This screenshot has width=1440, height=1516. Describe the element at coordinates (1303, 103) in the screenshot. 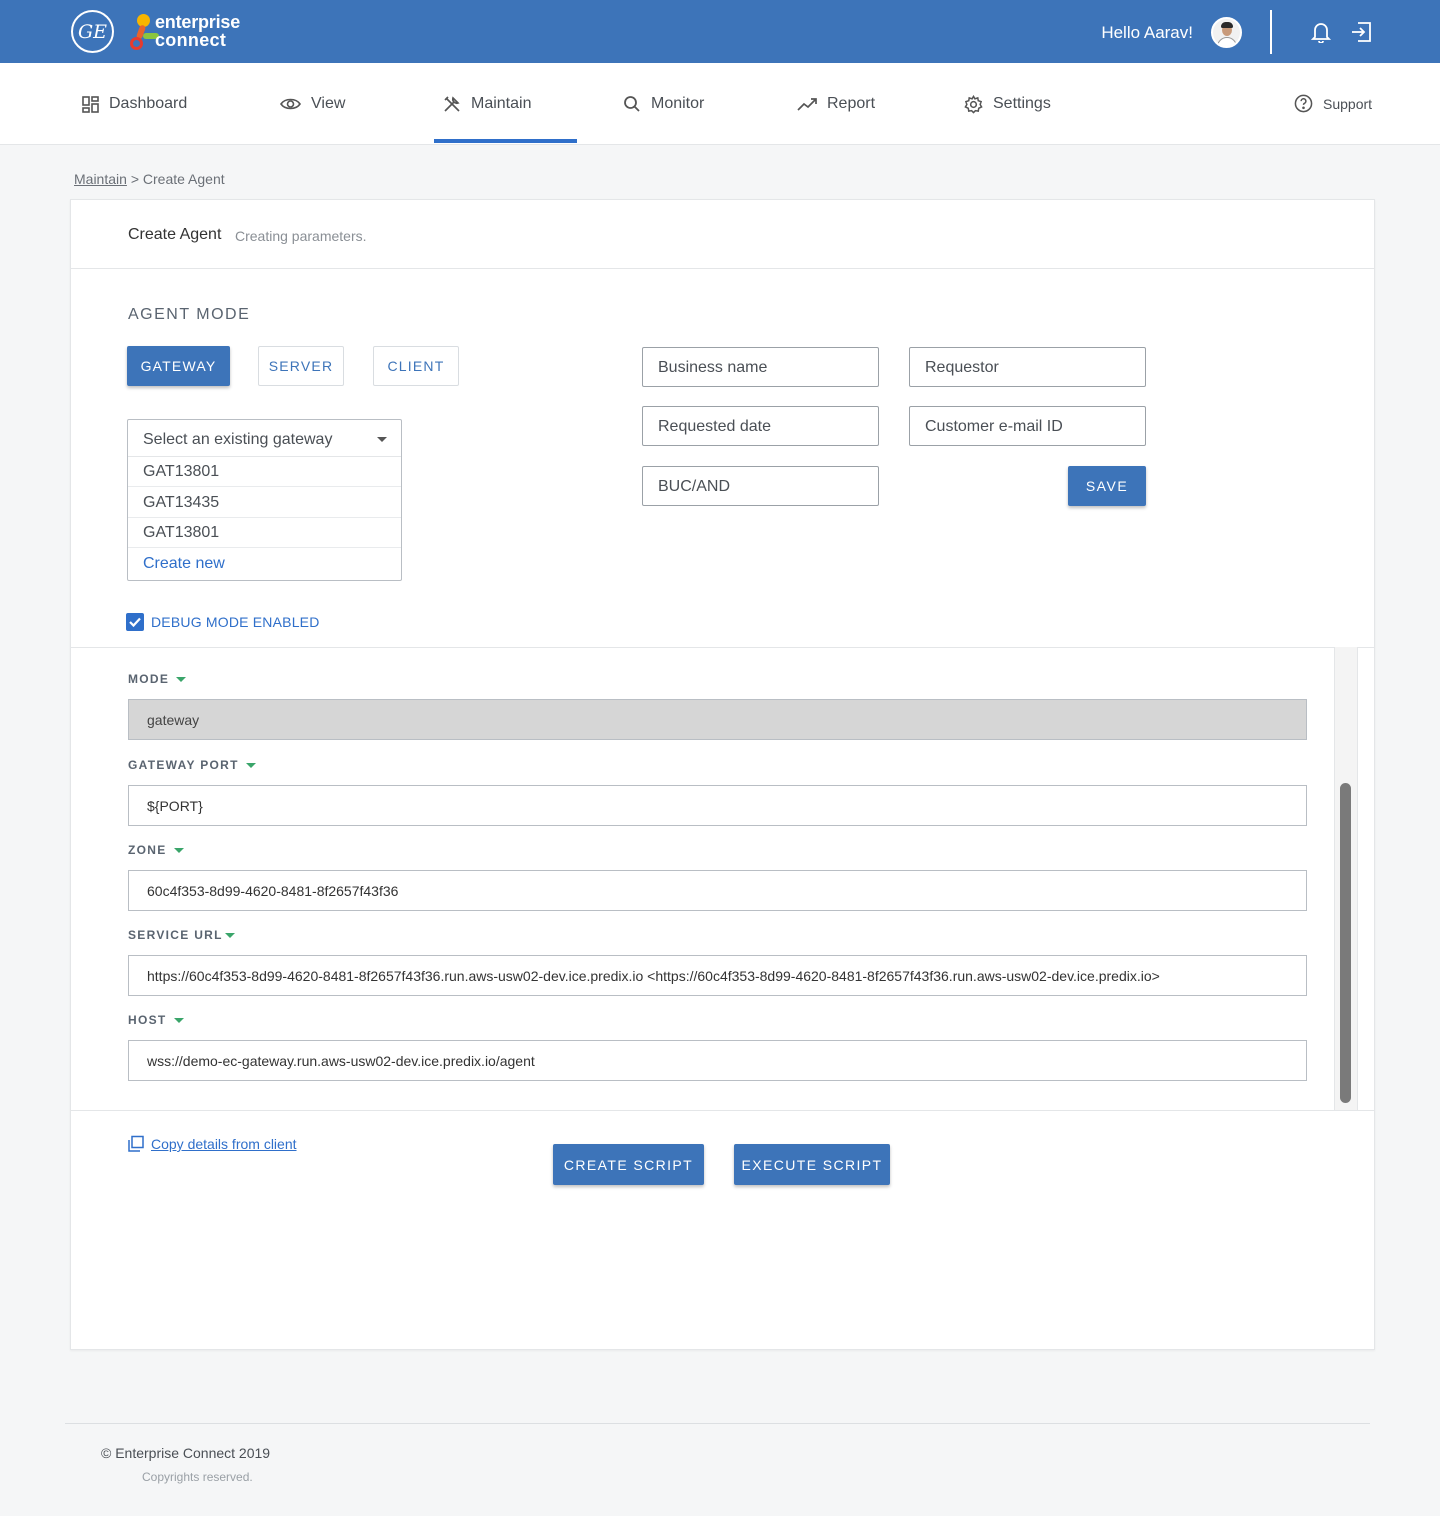

I see `help-circle-icon` at that location.